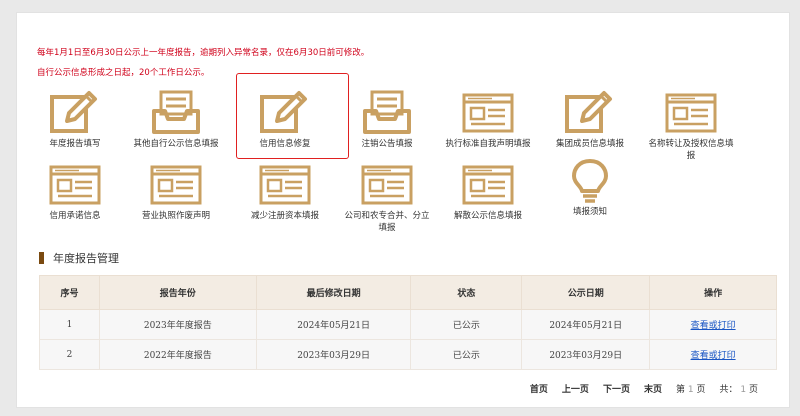  What do you see at coordinates (586, 292) in the screenshot?
I see `col-header-publish-date: 公示日期` at bounding box center [586, 292].